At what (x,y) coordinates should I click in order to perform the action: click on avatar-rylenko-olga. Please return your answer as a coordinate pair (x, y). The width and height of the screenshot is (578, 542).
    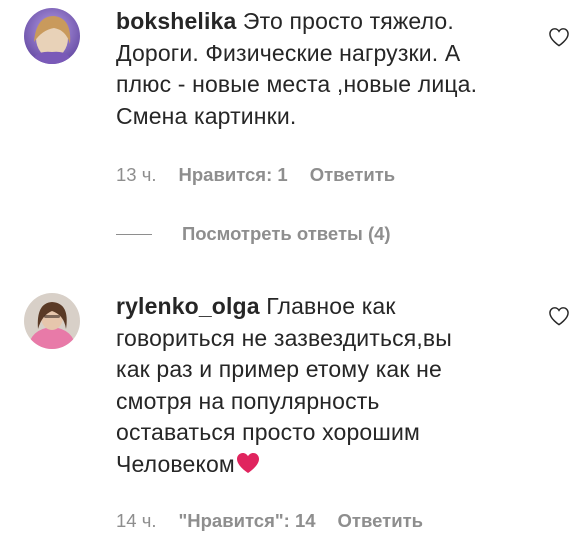
    Looking at the image, I should click on (52, 321).